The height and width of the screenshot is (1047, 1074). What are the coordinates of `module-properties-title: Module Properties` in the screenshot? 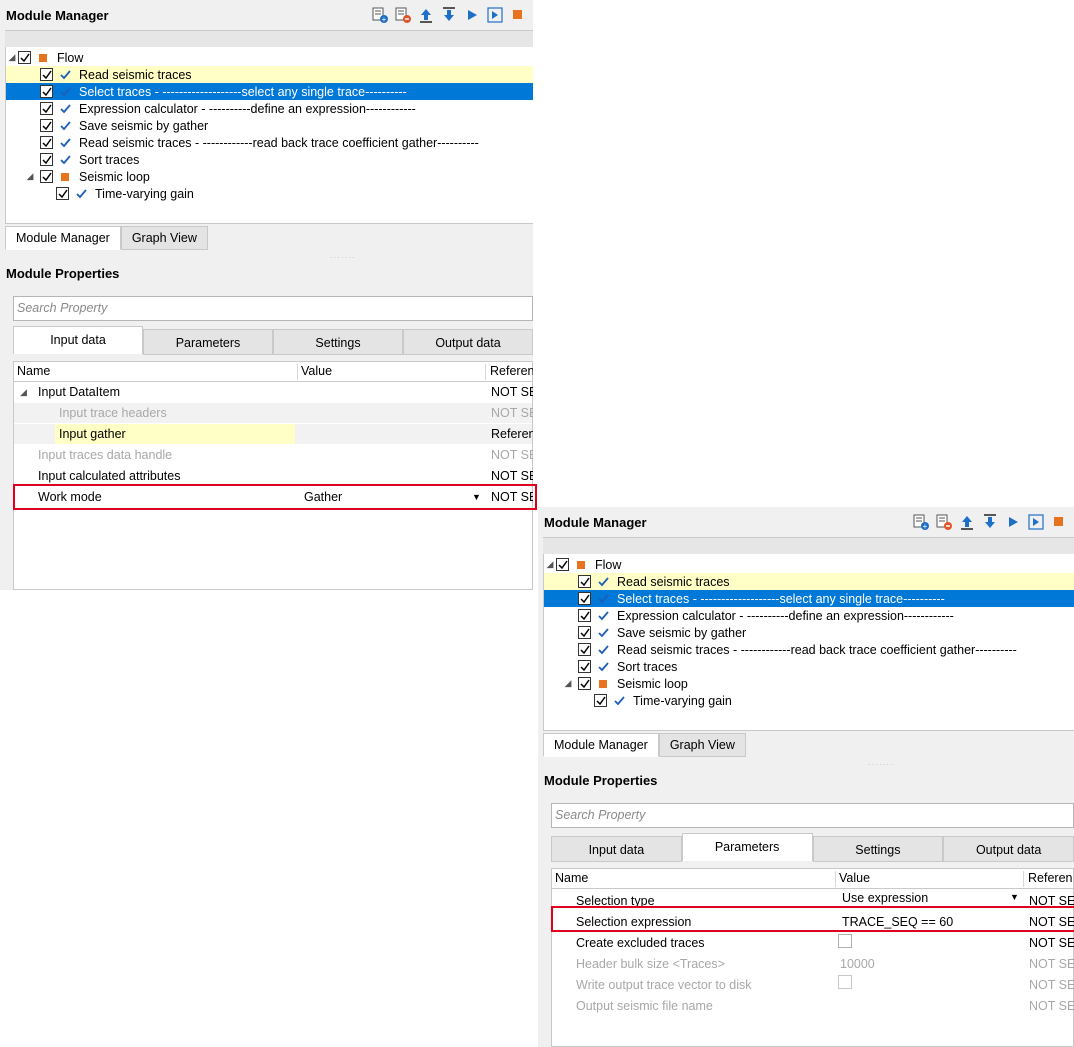 It's located at (63, 273).